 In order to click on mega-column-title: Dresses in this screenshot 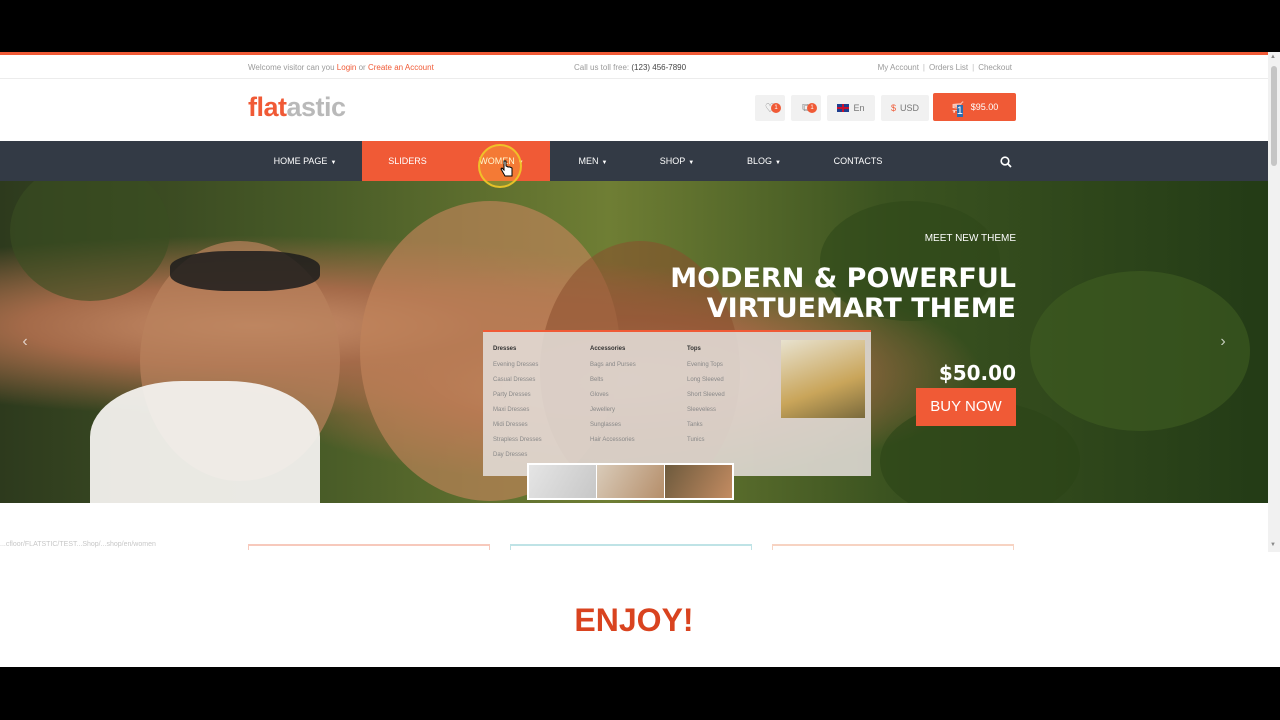, I will do `click(517, 349)`.